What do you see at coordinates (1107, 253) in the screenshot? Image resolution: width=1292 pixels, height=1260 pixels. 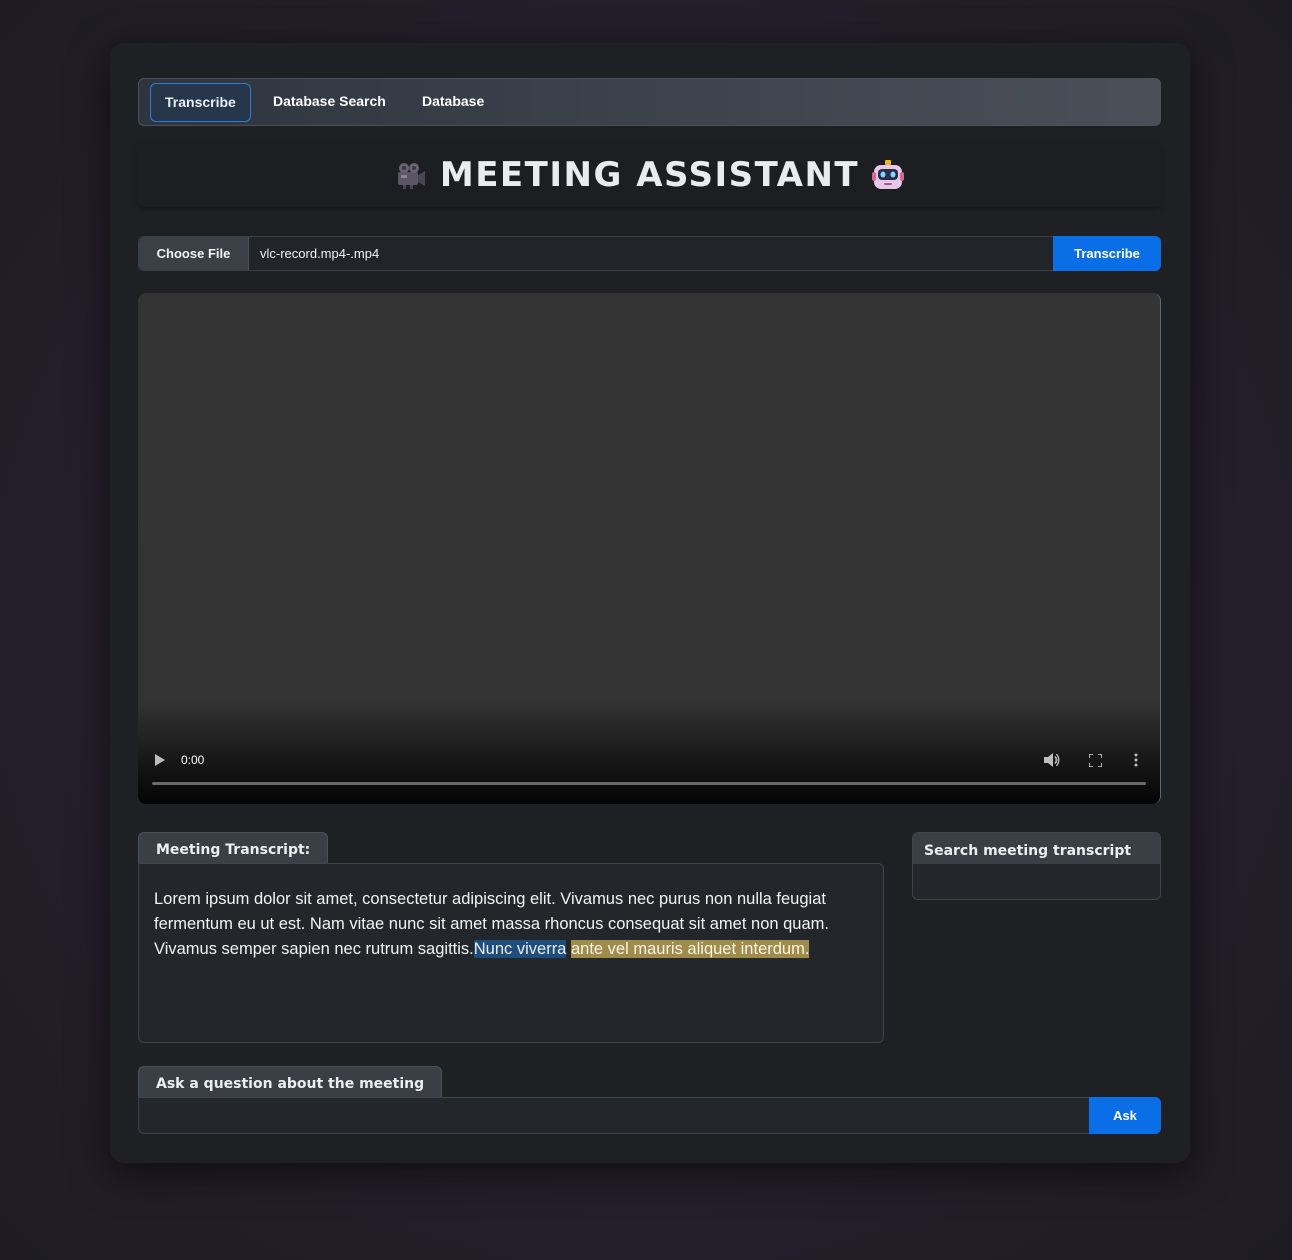 I see `transcribe-button: Transcribe` at bounding box center [1107, 253].